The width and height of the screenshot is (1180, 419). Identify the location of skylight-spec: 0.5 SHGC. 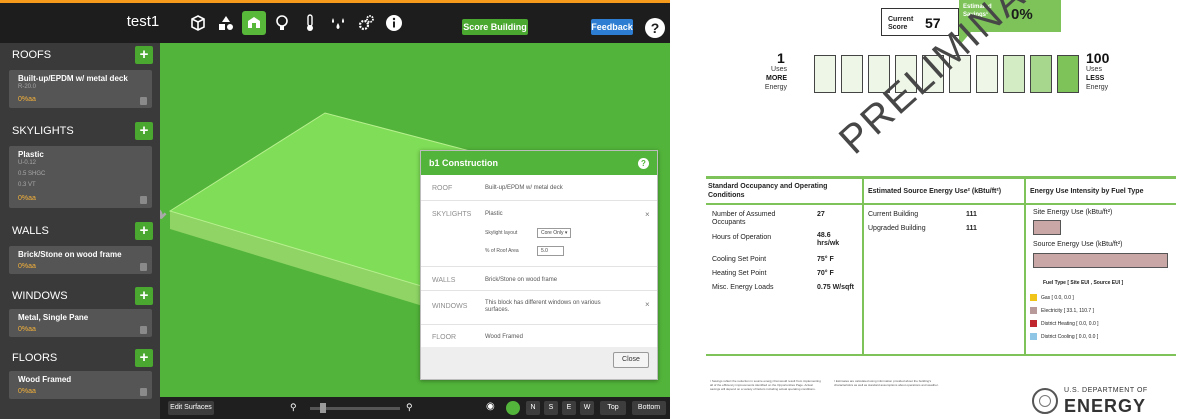
(32, 174).